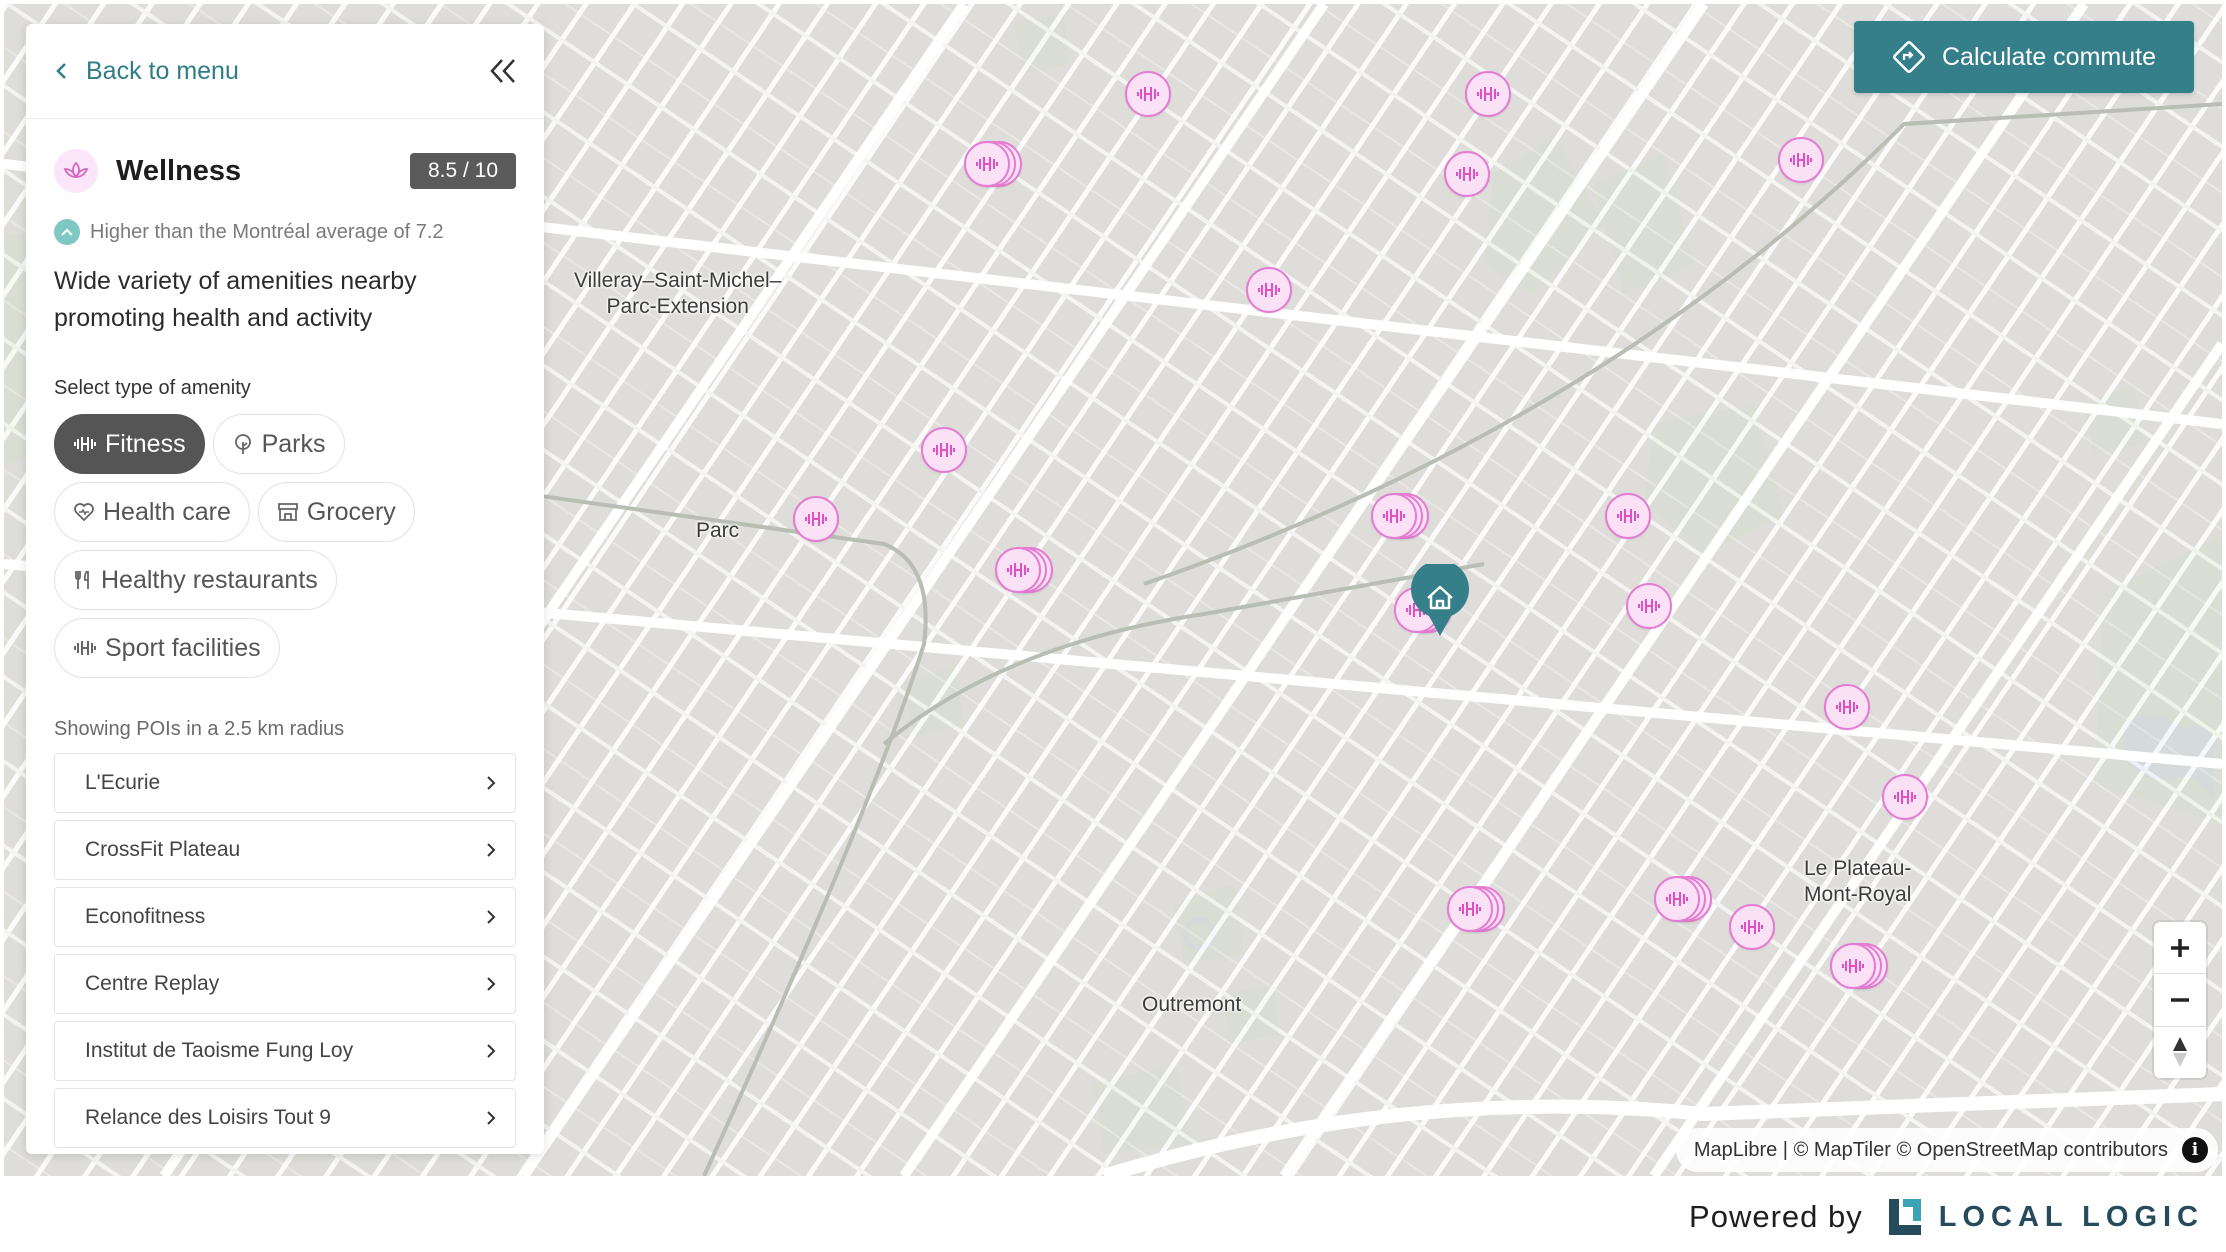 The height and width of the screenshot is (1252, 2226). Describe the element at coordinates (163, 849) in the screenshot. I see `poi-name: CrossFit Plateau` at that location.